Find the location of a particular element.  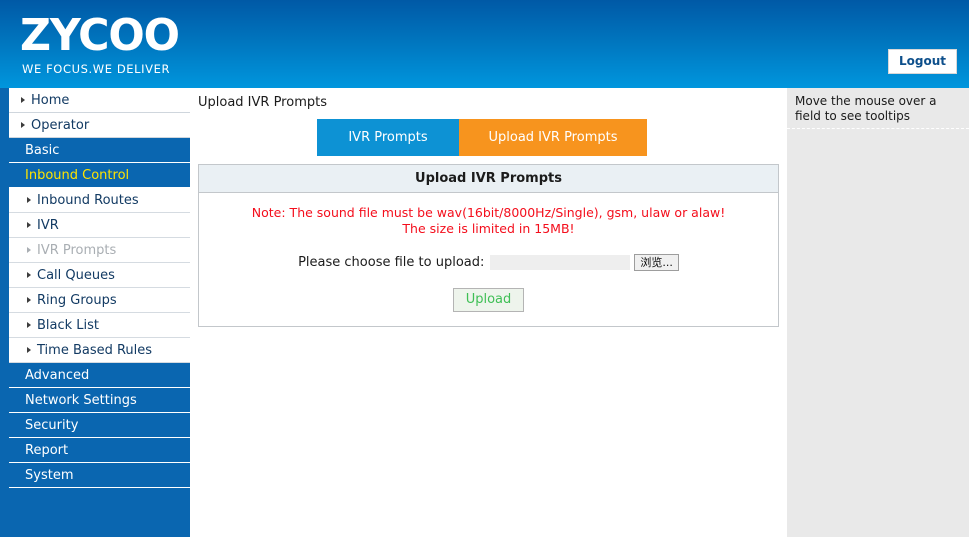

sidebar-item-call-queues: Call Queues is located at coordinates (99, 275).